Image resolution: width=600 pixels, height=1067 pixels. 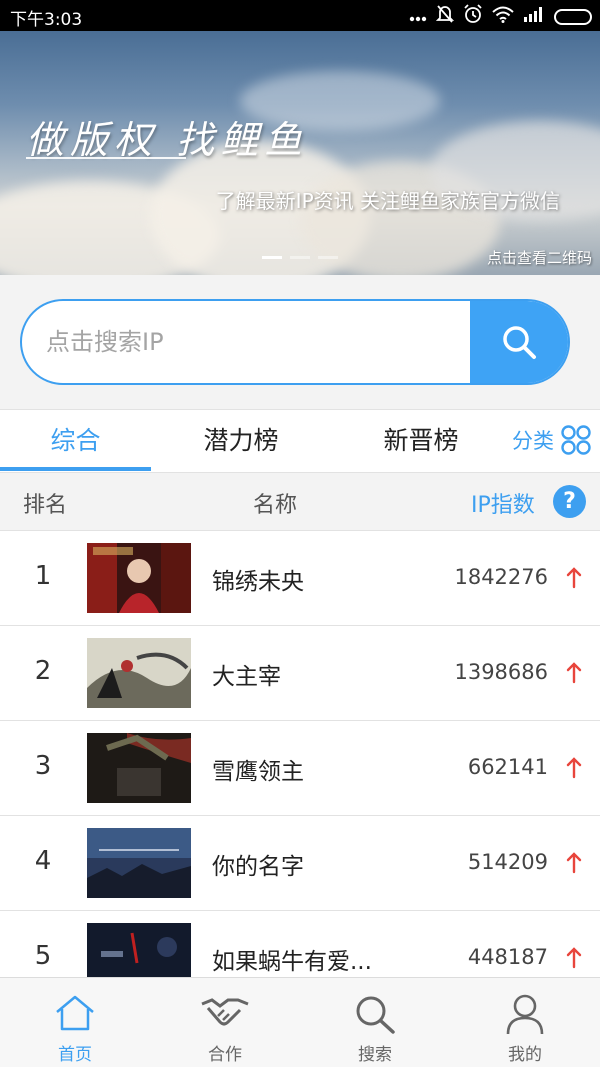 What do you see at coordinates (46, 20) in the screenshot?
I see `status-time: 下午3:03` at bounding box center [46, 20].